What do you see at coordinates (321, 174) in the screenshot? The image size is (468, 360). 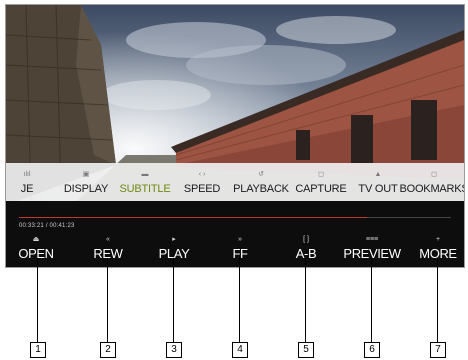 I see `capture-icon: ◻` at bounding box center [321, 174].